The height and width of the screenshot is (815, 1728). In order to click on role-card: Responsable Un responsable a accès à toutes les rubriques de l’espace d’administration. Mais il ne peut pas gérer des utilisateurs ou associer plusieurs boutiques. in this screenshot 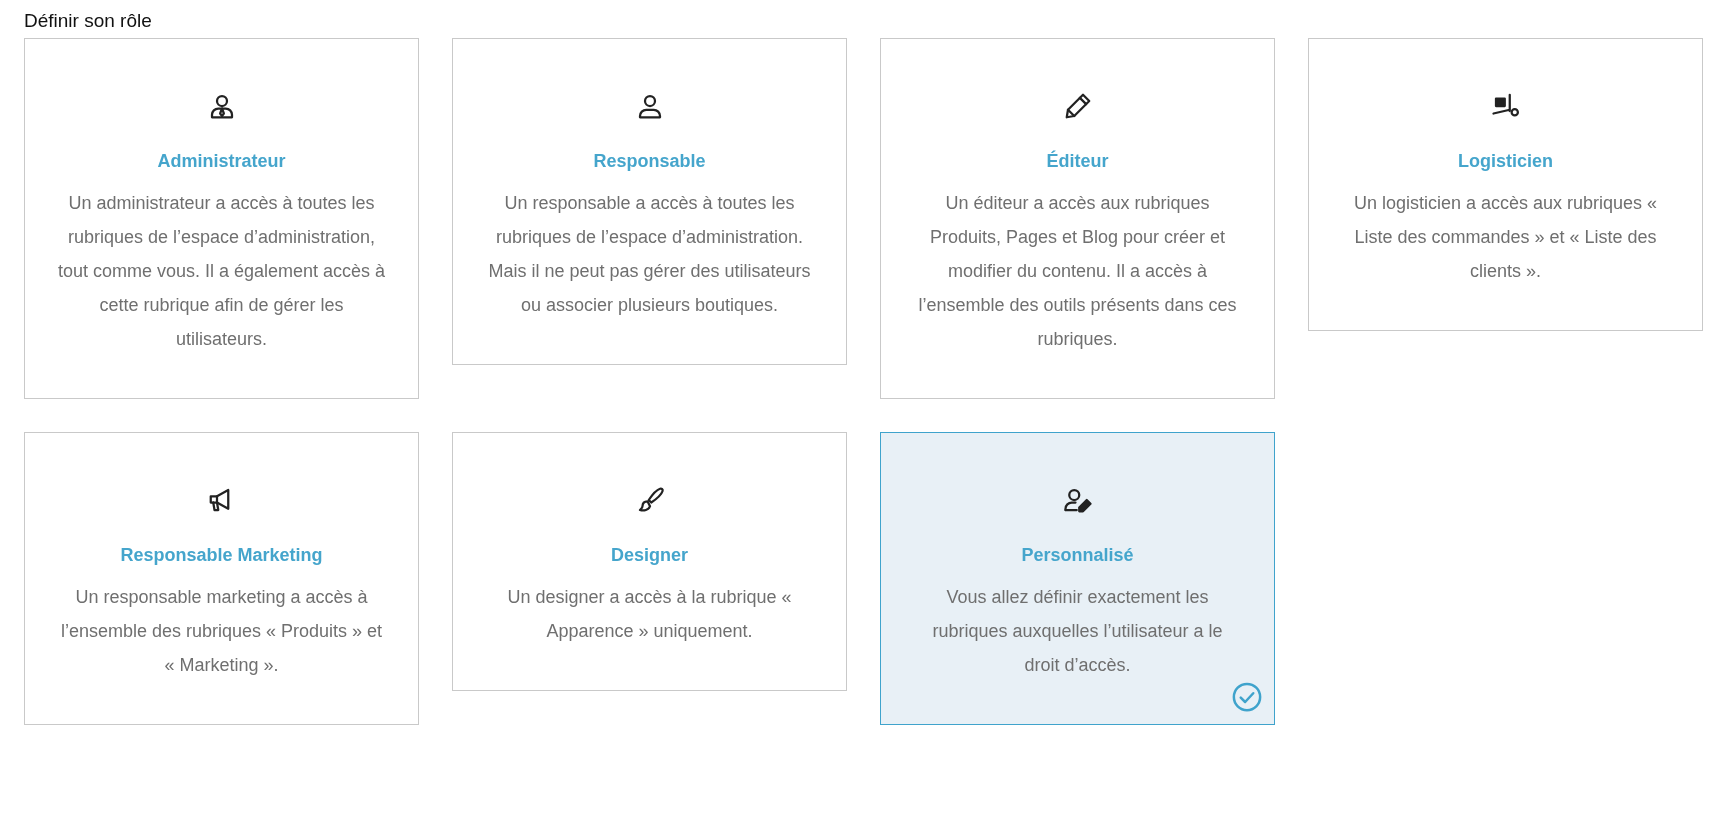, I will do `click(649, 201)`.